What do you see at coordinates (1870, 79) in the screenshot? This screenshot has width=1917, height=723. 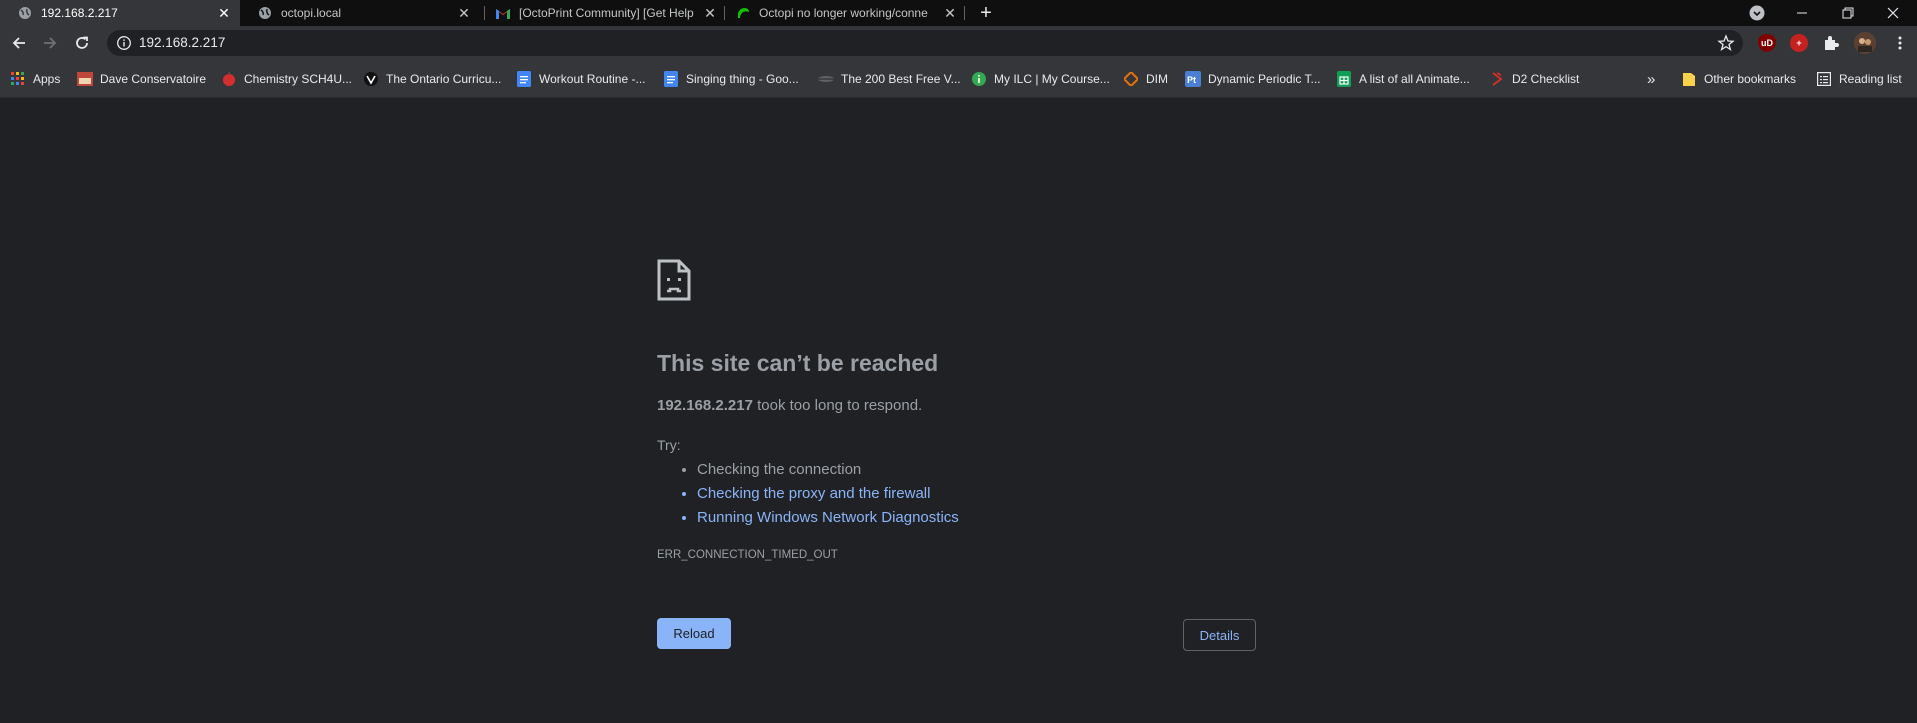 I see `bookmark-label: Reading list` at bounding box center [1870, 79].